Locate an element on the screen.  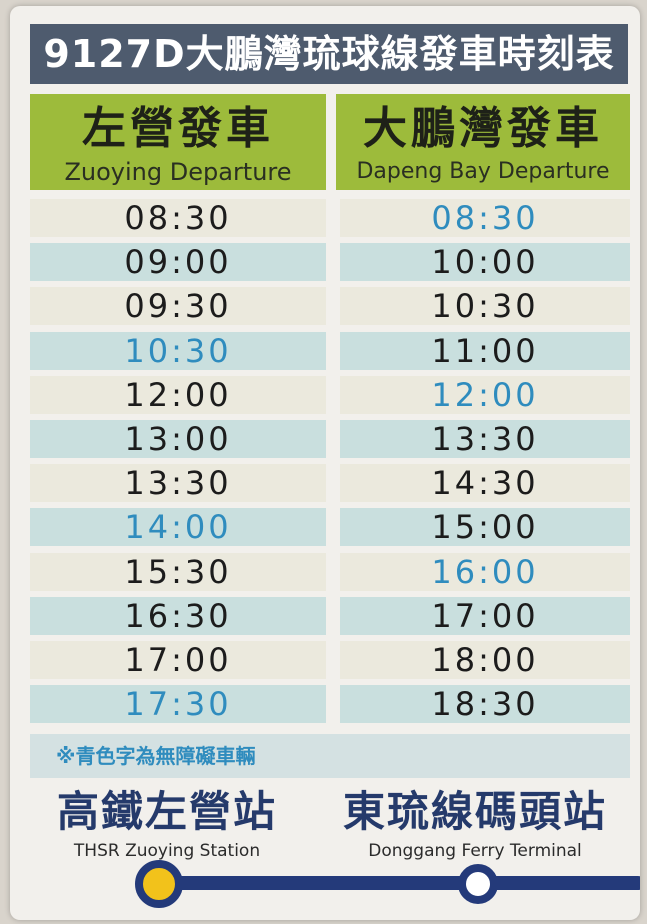
dapeng-departure-time: 08:30 is located at coordinates (485, 218).